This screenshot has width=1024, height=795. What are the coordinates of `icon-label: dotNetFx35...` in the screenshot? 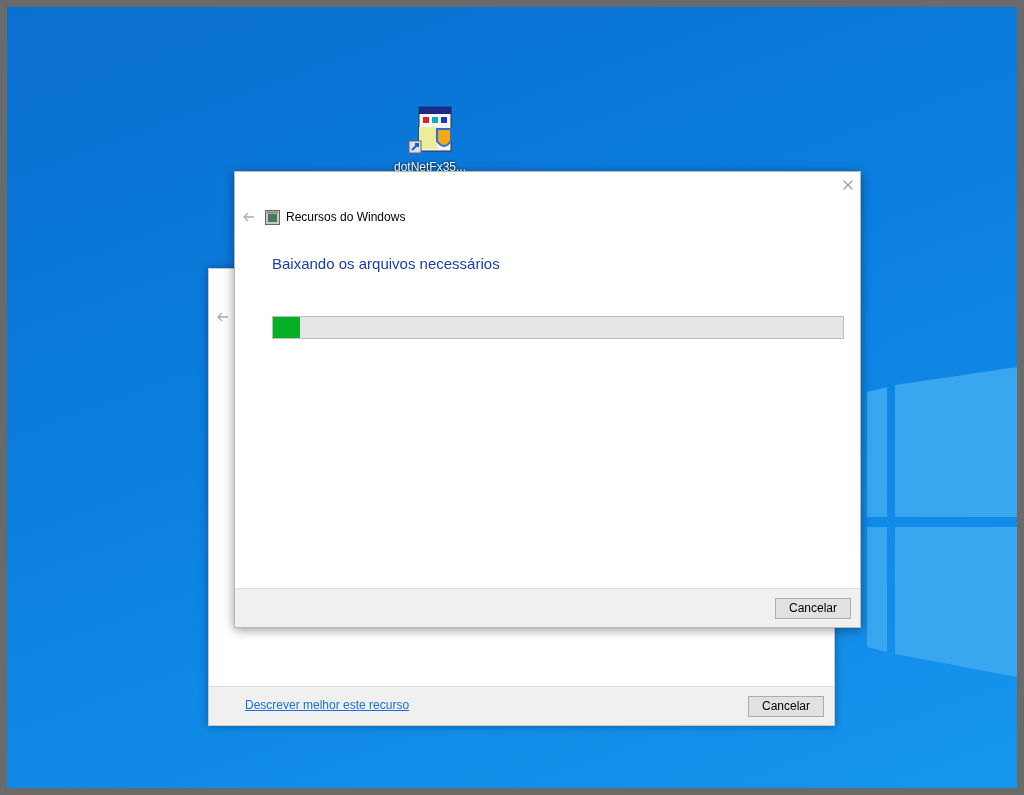 It's located at (429, 167).